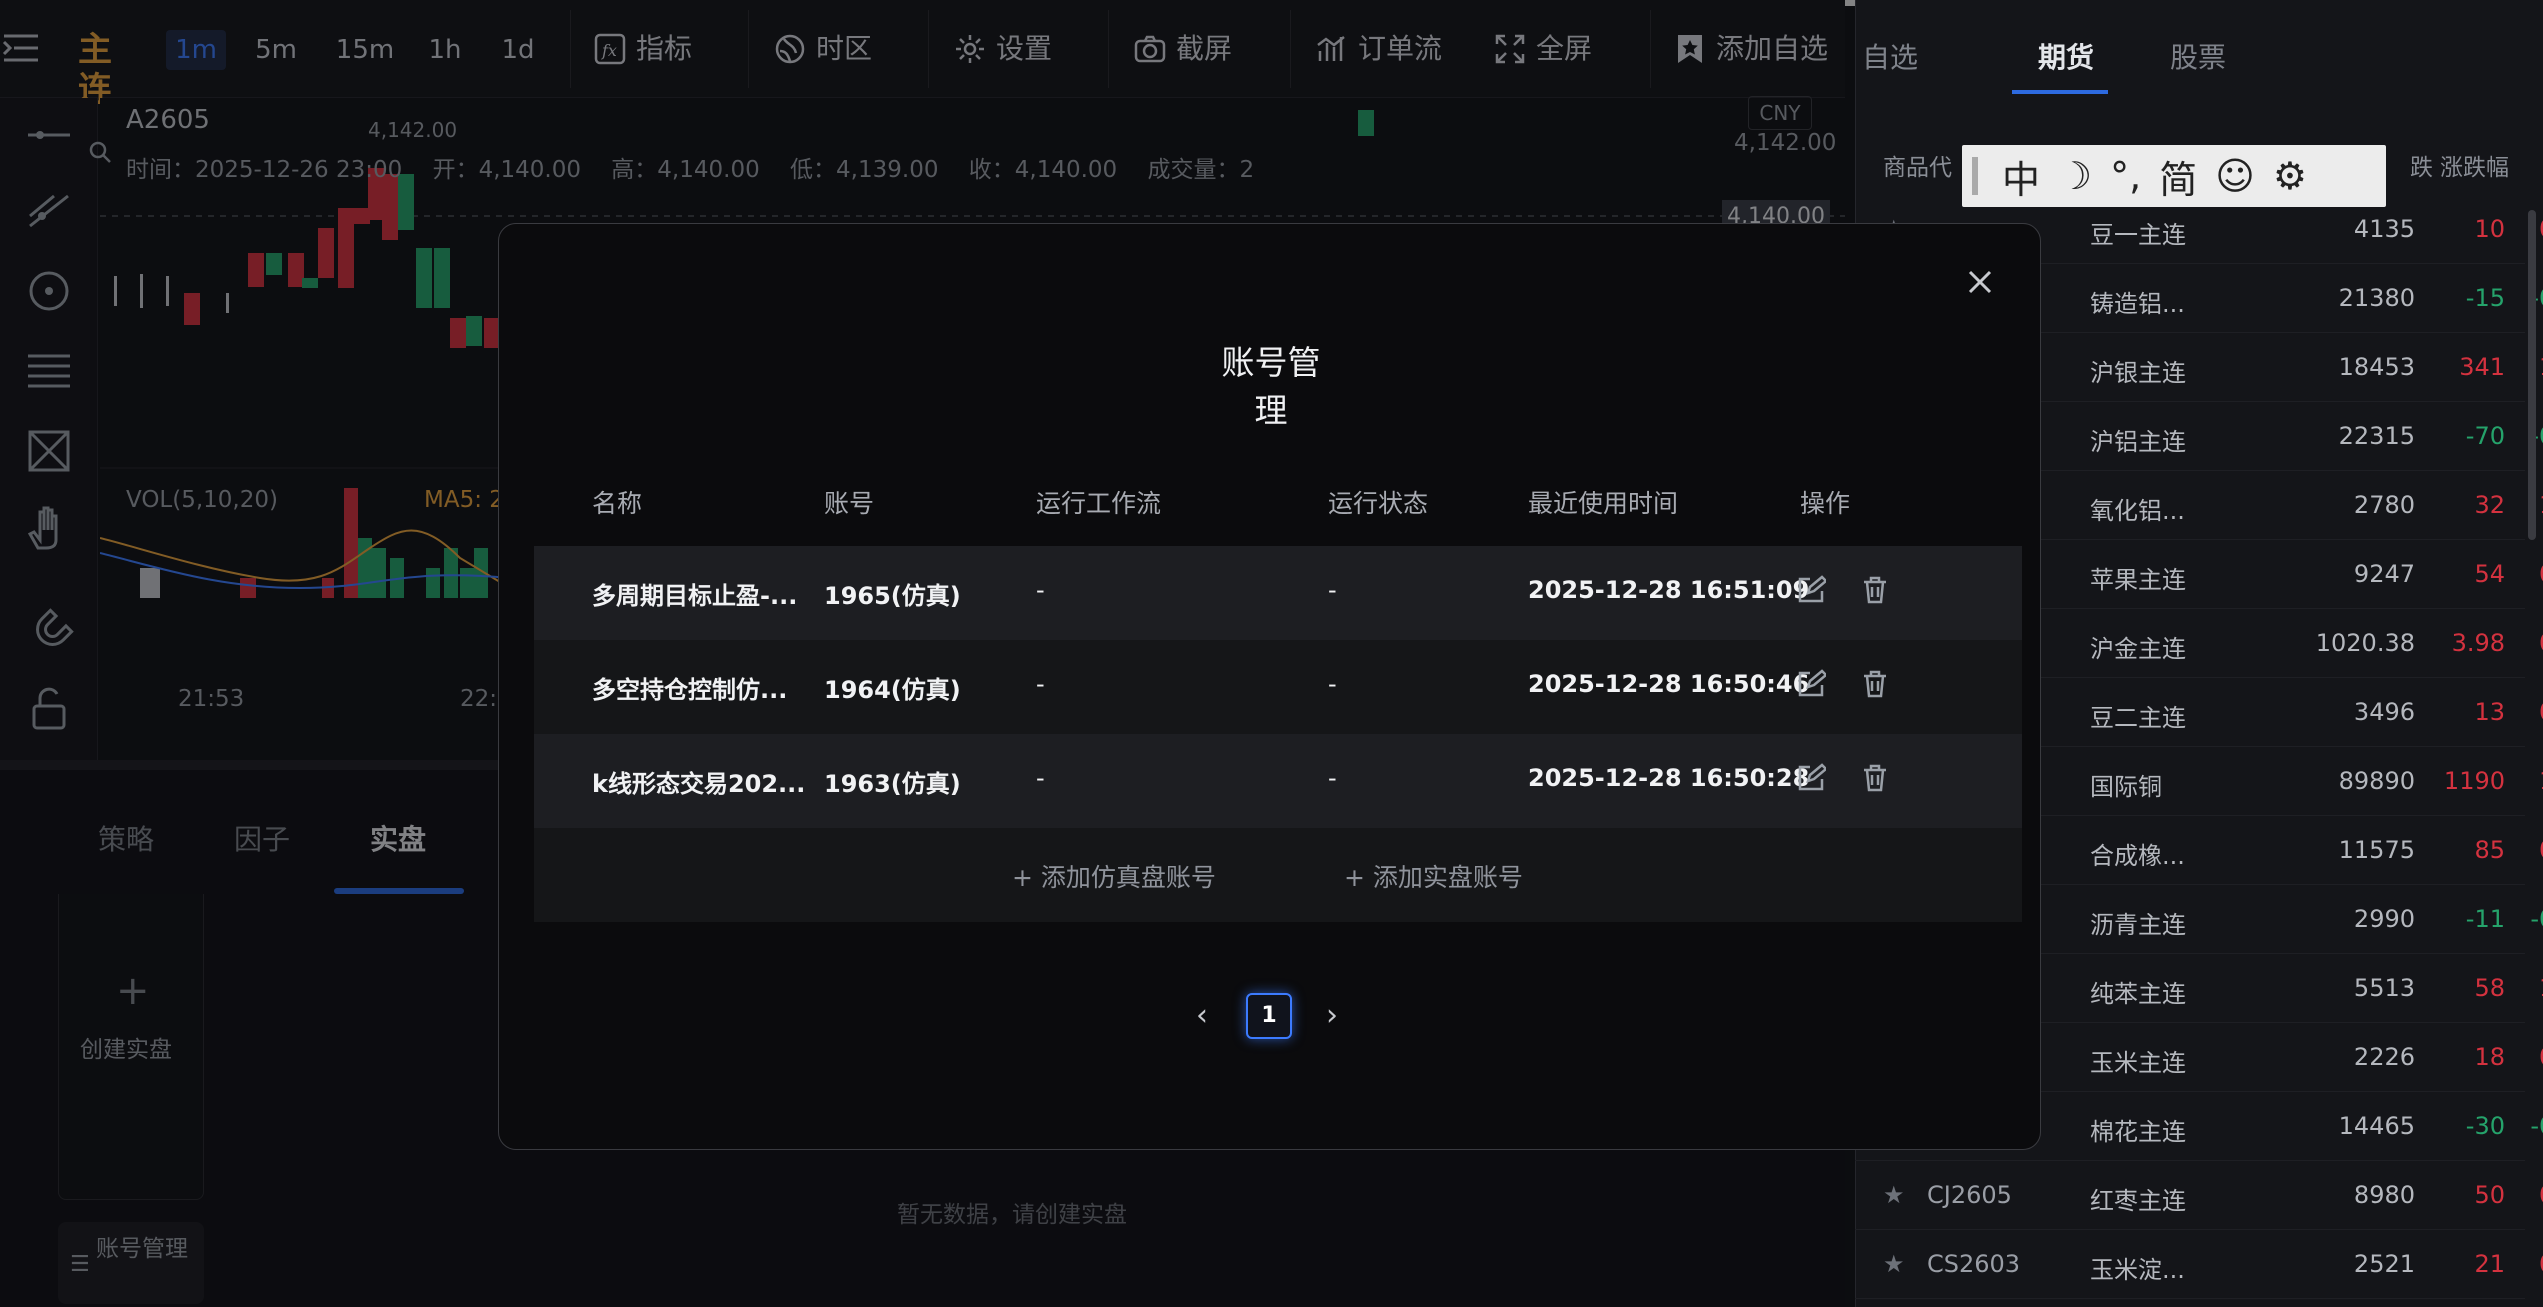  Describe the element at coordinates (2138, 235) in the screenshot. I see `row-name: 豆一主连` at that location.